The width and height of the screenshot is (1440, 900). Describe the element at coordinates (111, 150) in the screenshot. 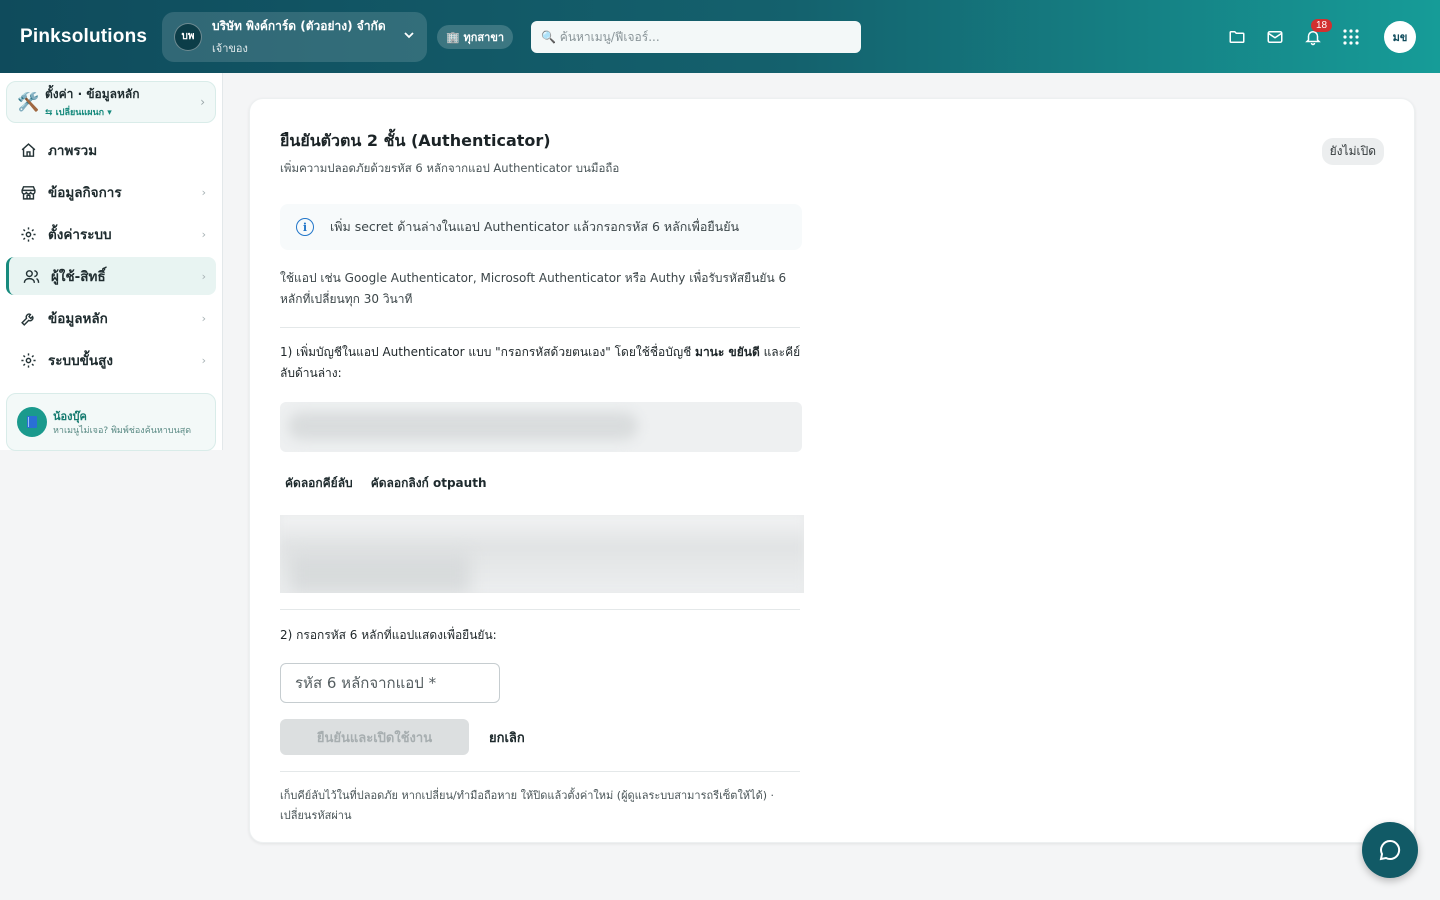

I see `sidebar-item-overview: ภาพรวม` at that location.